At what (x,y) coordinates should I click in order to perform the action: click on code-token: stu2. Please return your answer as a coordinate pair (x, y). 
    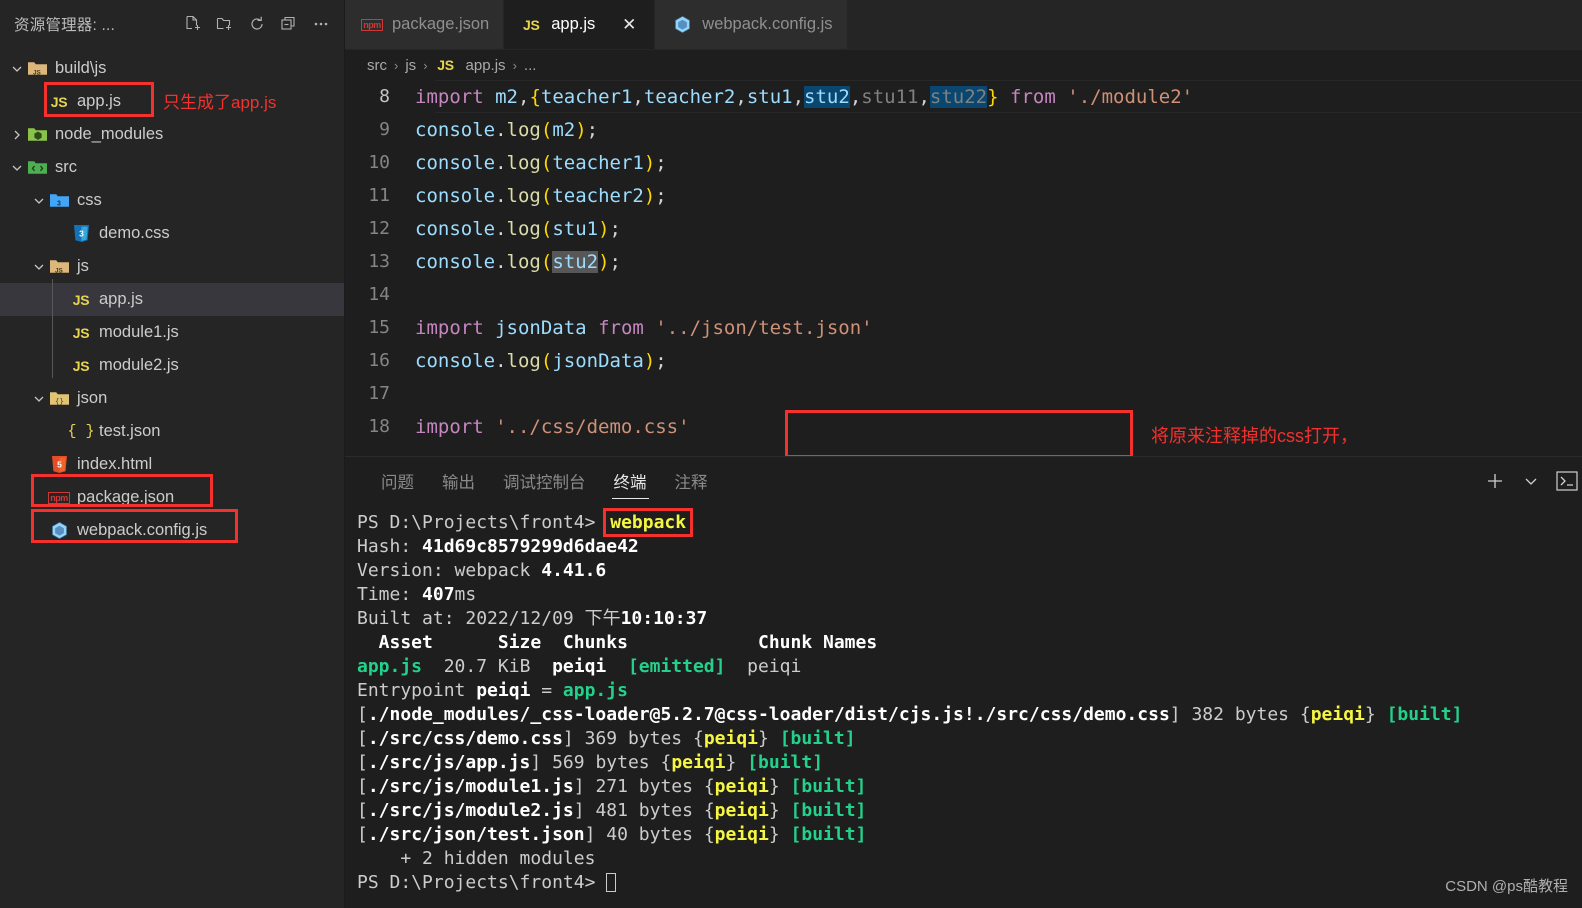
    Looking at the image, I should click on (575, 261).